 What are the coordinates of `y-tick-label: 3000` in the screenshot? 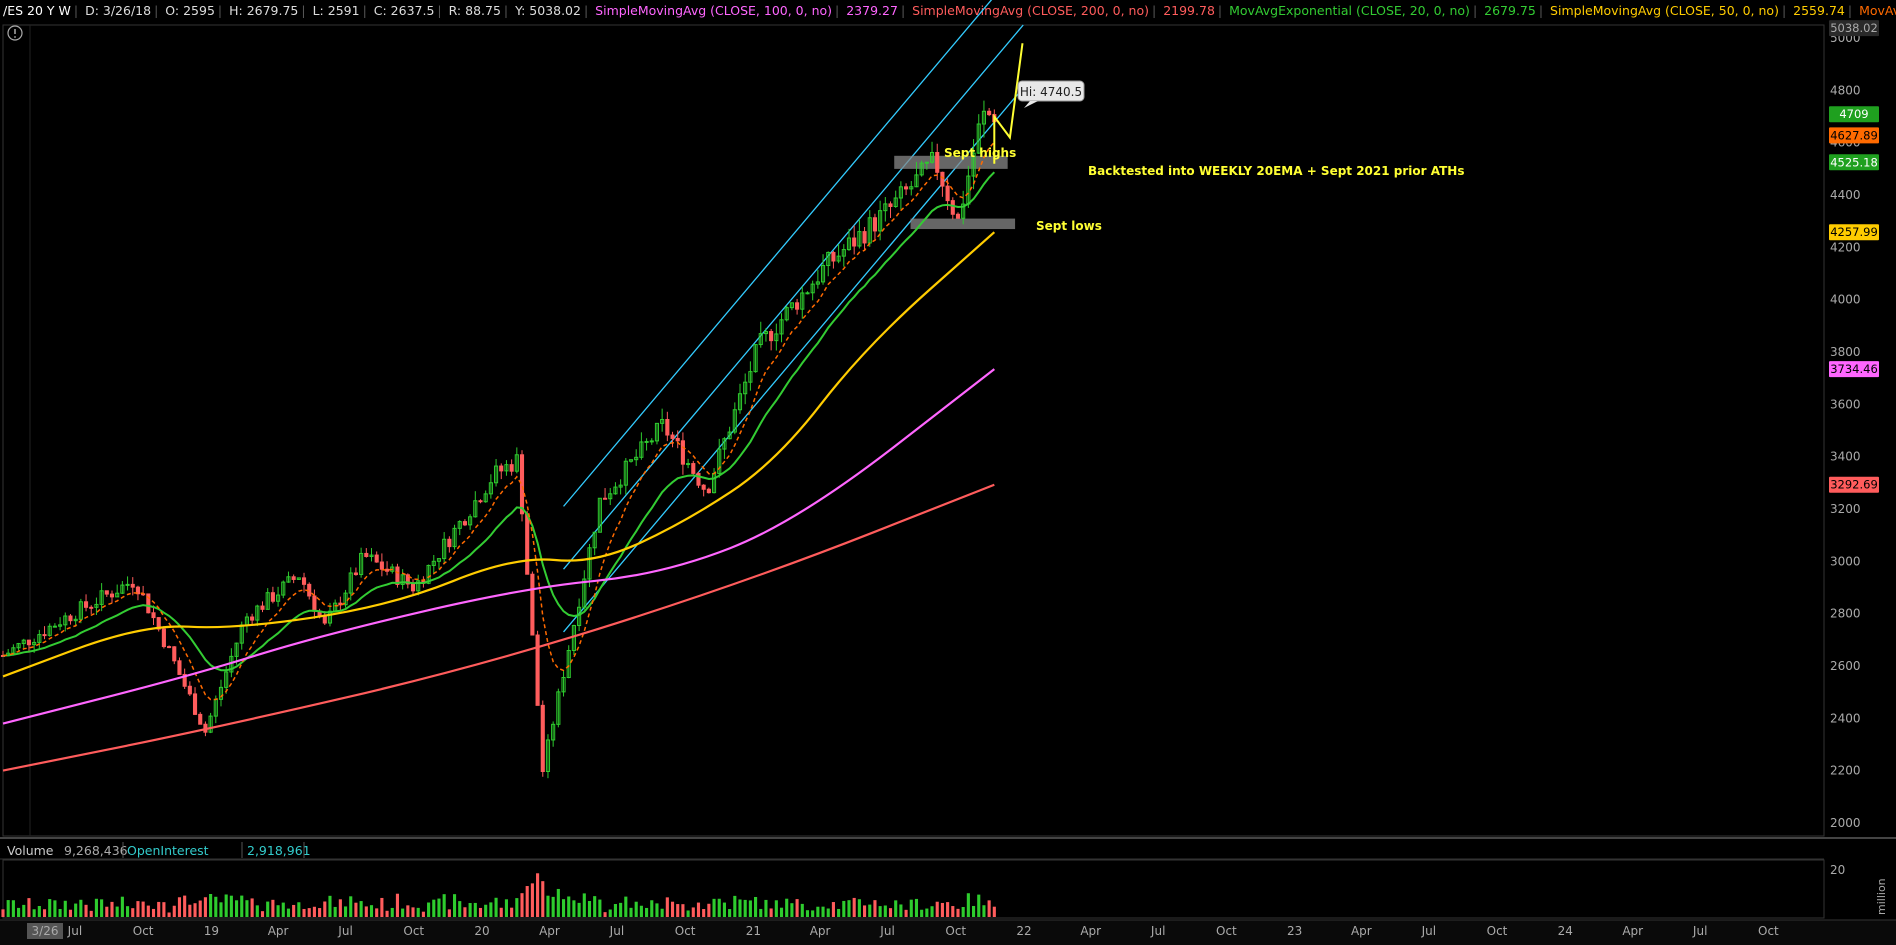 It's located at (1845, 561).